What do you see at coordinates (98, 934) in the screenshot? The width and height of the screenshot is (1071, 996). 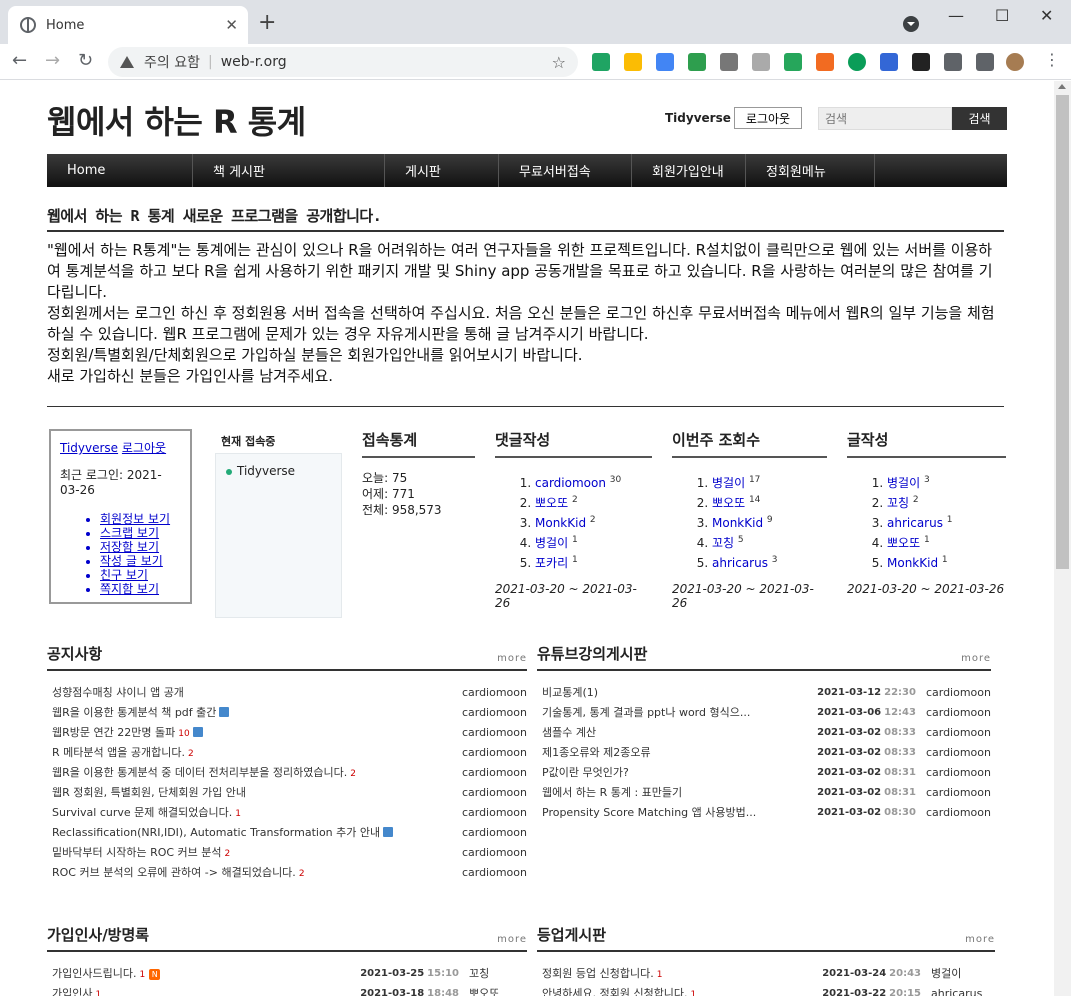 I see `board-title: 가입인사/방명록` at bounding box center [98, 934].